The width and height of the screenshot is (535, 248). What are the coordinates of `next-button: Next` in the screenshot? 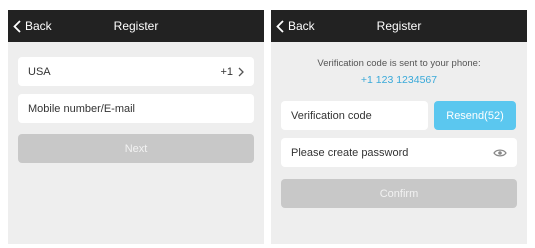 It's located at (136, 148).